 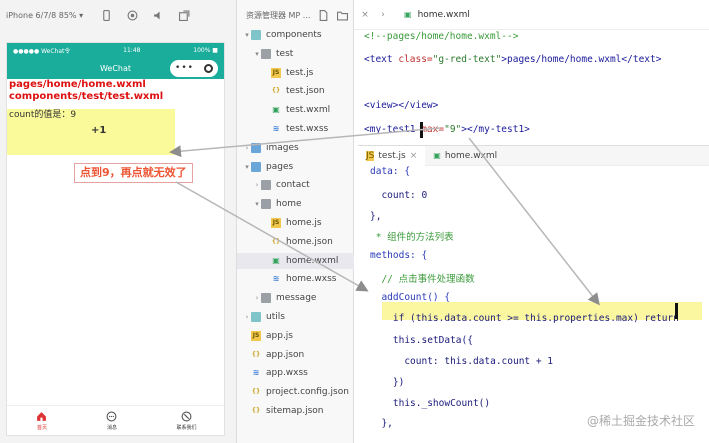 What do you see at coordinates (398, 255) in the screenshot?
I see `code-line: methods: {` at bounding box center [398, 255].